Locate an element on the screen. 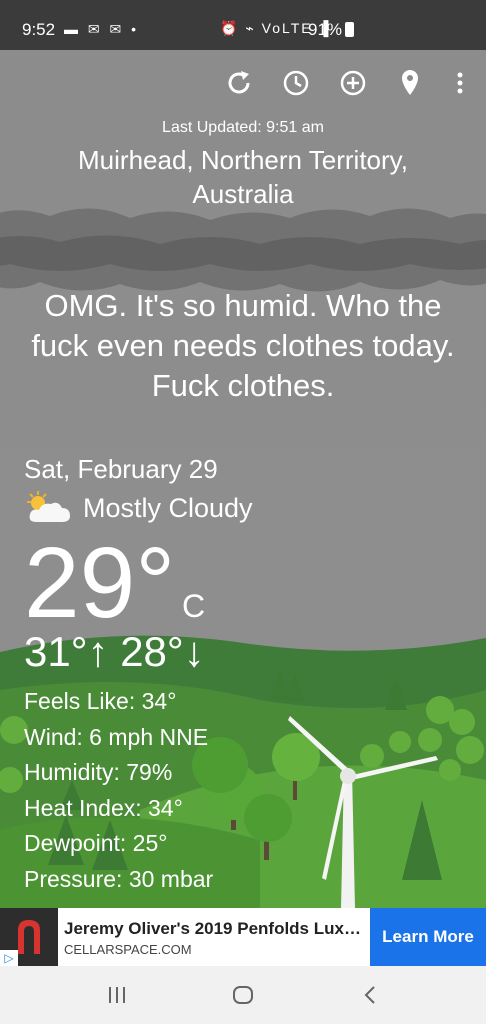  back-icon is located at coordinates (369, 995).